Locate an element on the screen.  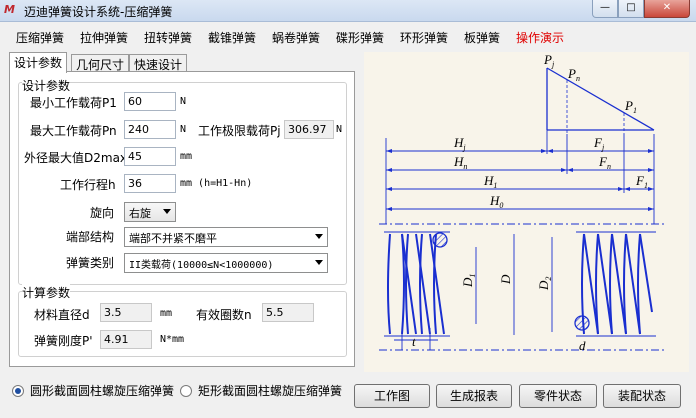
spring-class-label: 弹簧类别 is located at coordinates (90, 263).